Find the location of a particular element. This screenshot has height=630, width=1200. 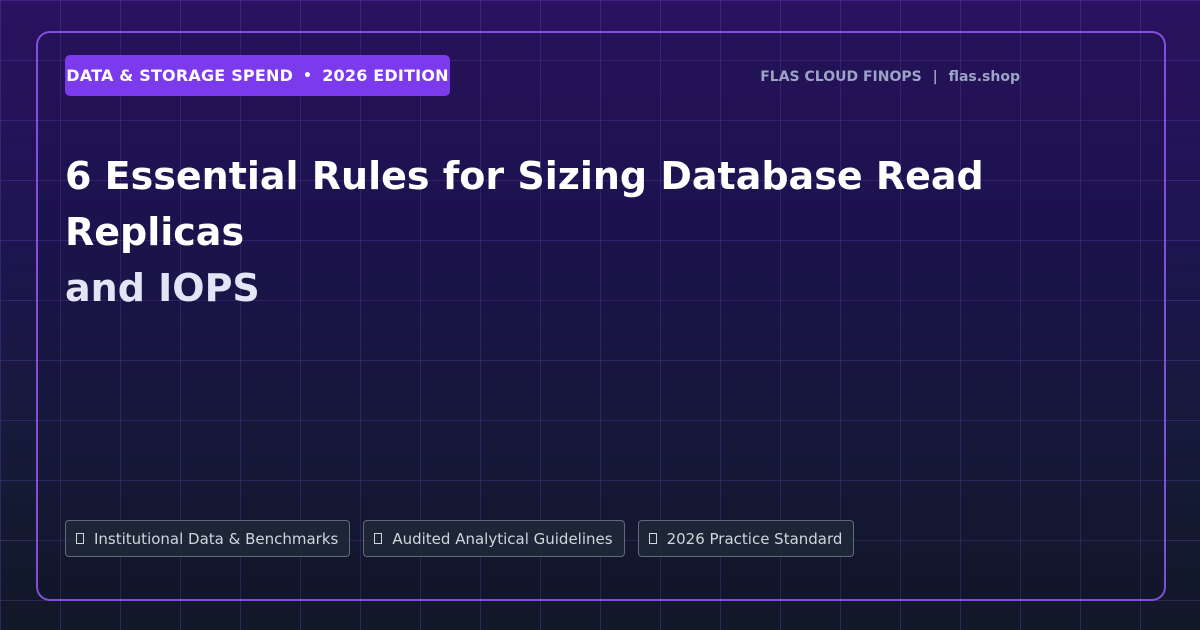

badge-category: DATA & STORAGE SPEND is located at coordinates (180, 75).